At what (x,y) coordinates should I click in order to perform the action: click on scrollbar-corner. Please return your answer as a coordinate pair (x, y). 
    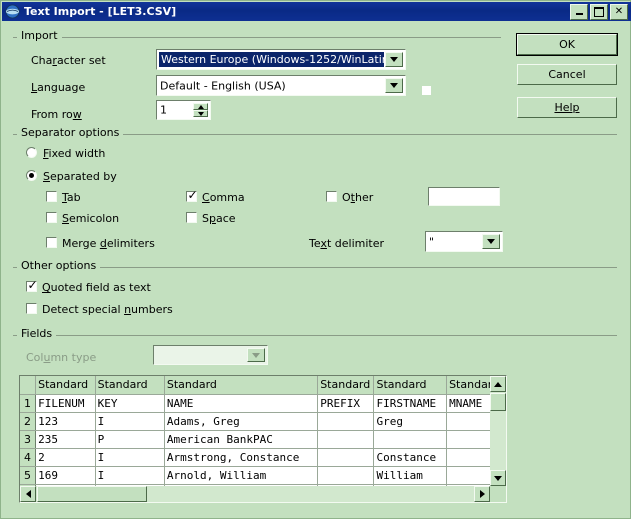
    Looking at the image, I should click on (498, 494).